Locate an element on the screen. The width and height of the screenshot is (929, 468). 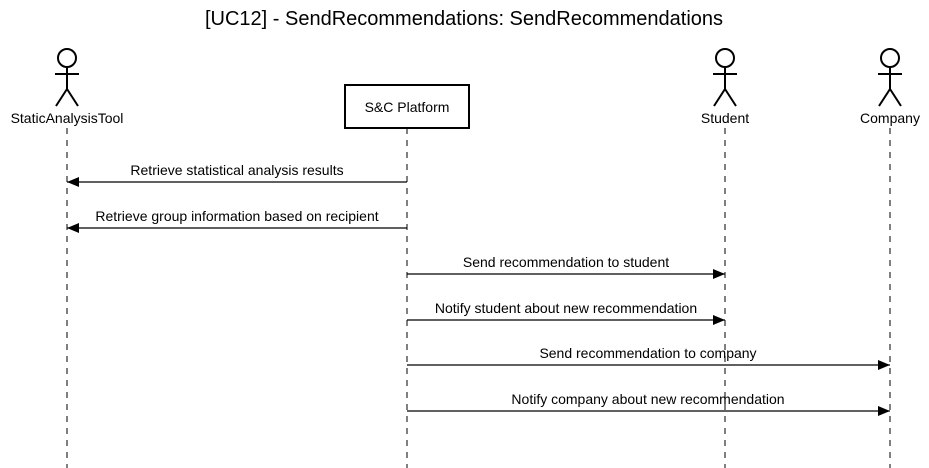
message-label: Send recommendation to student is located at coordinates (566, 262).